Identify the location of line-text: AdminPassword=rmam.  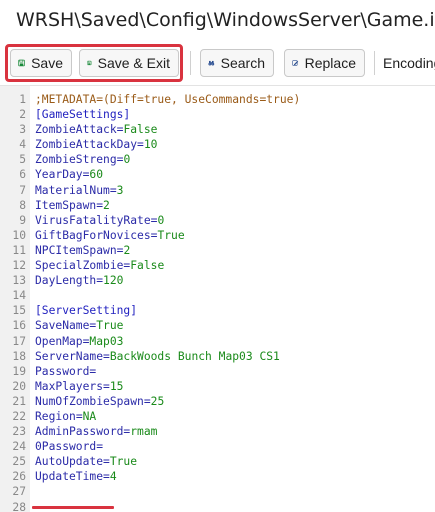
(96, 431).